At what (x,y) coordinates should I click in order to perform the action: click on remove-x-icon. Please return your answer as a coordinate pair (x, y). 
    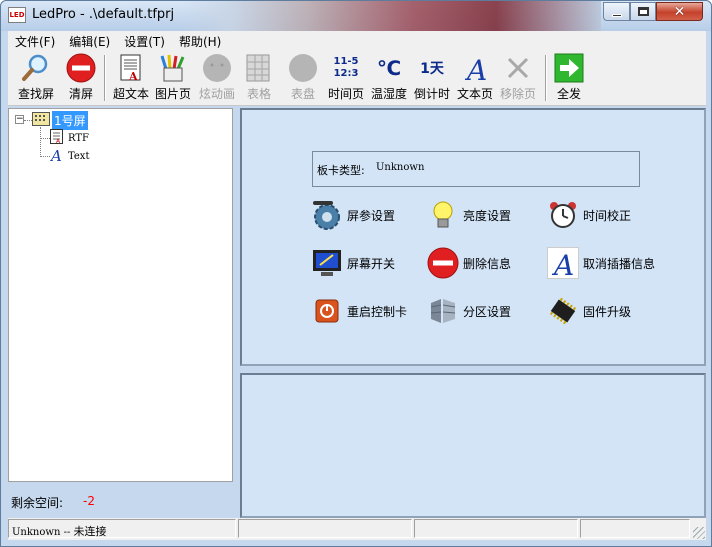
    Looking at the image, I should click on (518, 68).